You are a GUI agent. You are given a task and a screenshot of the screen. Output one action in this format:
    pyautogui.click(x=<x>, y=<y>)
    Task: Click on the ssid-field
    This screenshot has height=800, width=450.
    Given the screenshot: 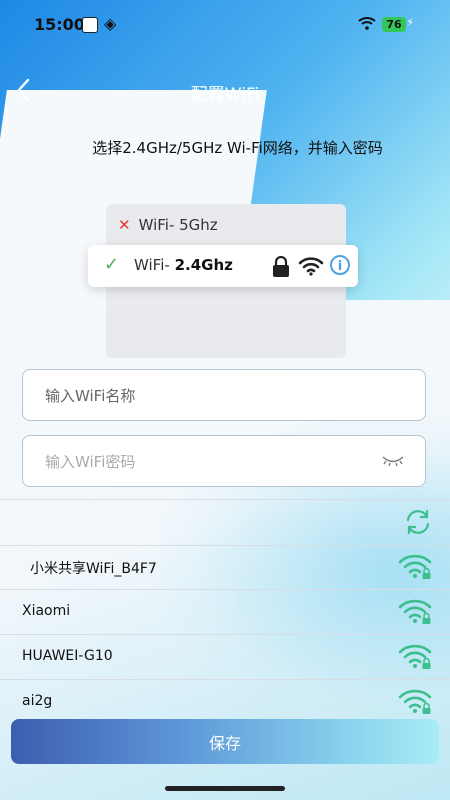 What is the action you would take?
    pyautogui.click(x=224, y=395)
    